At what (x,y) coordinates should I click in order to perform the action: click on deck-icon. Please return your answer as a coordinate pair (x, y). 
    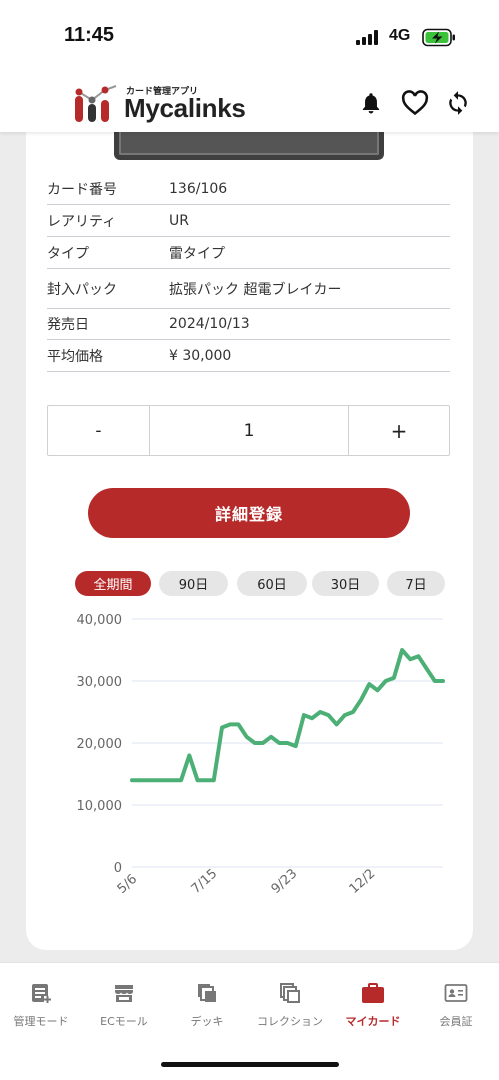
    Looking at the image, I should click on (207, 993).